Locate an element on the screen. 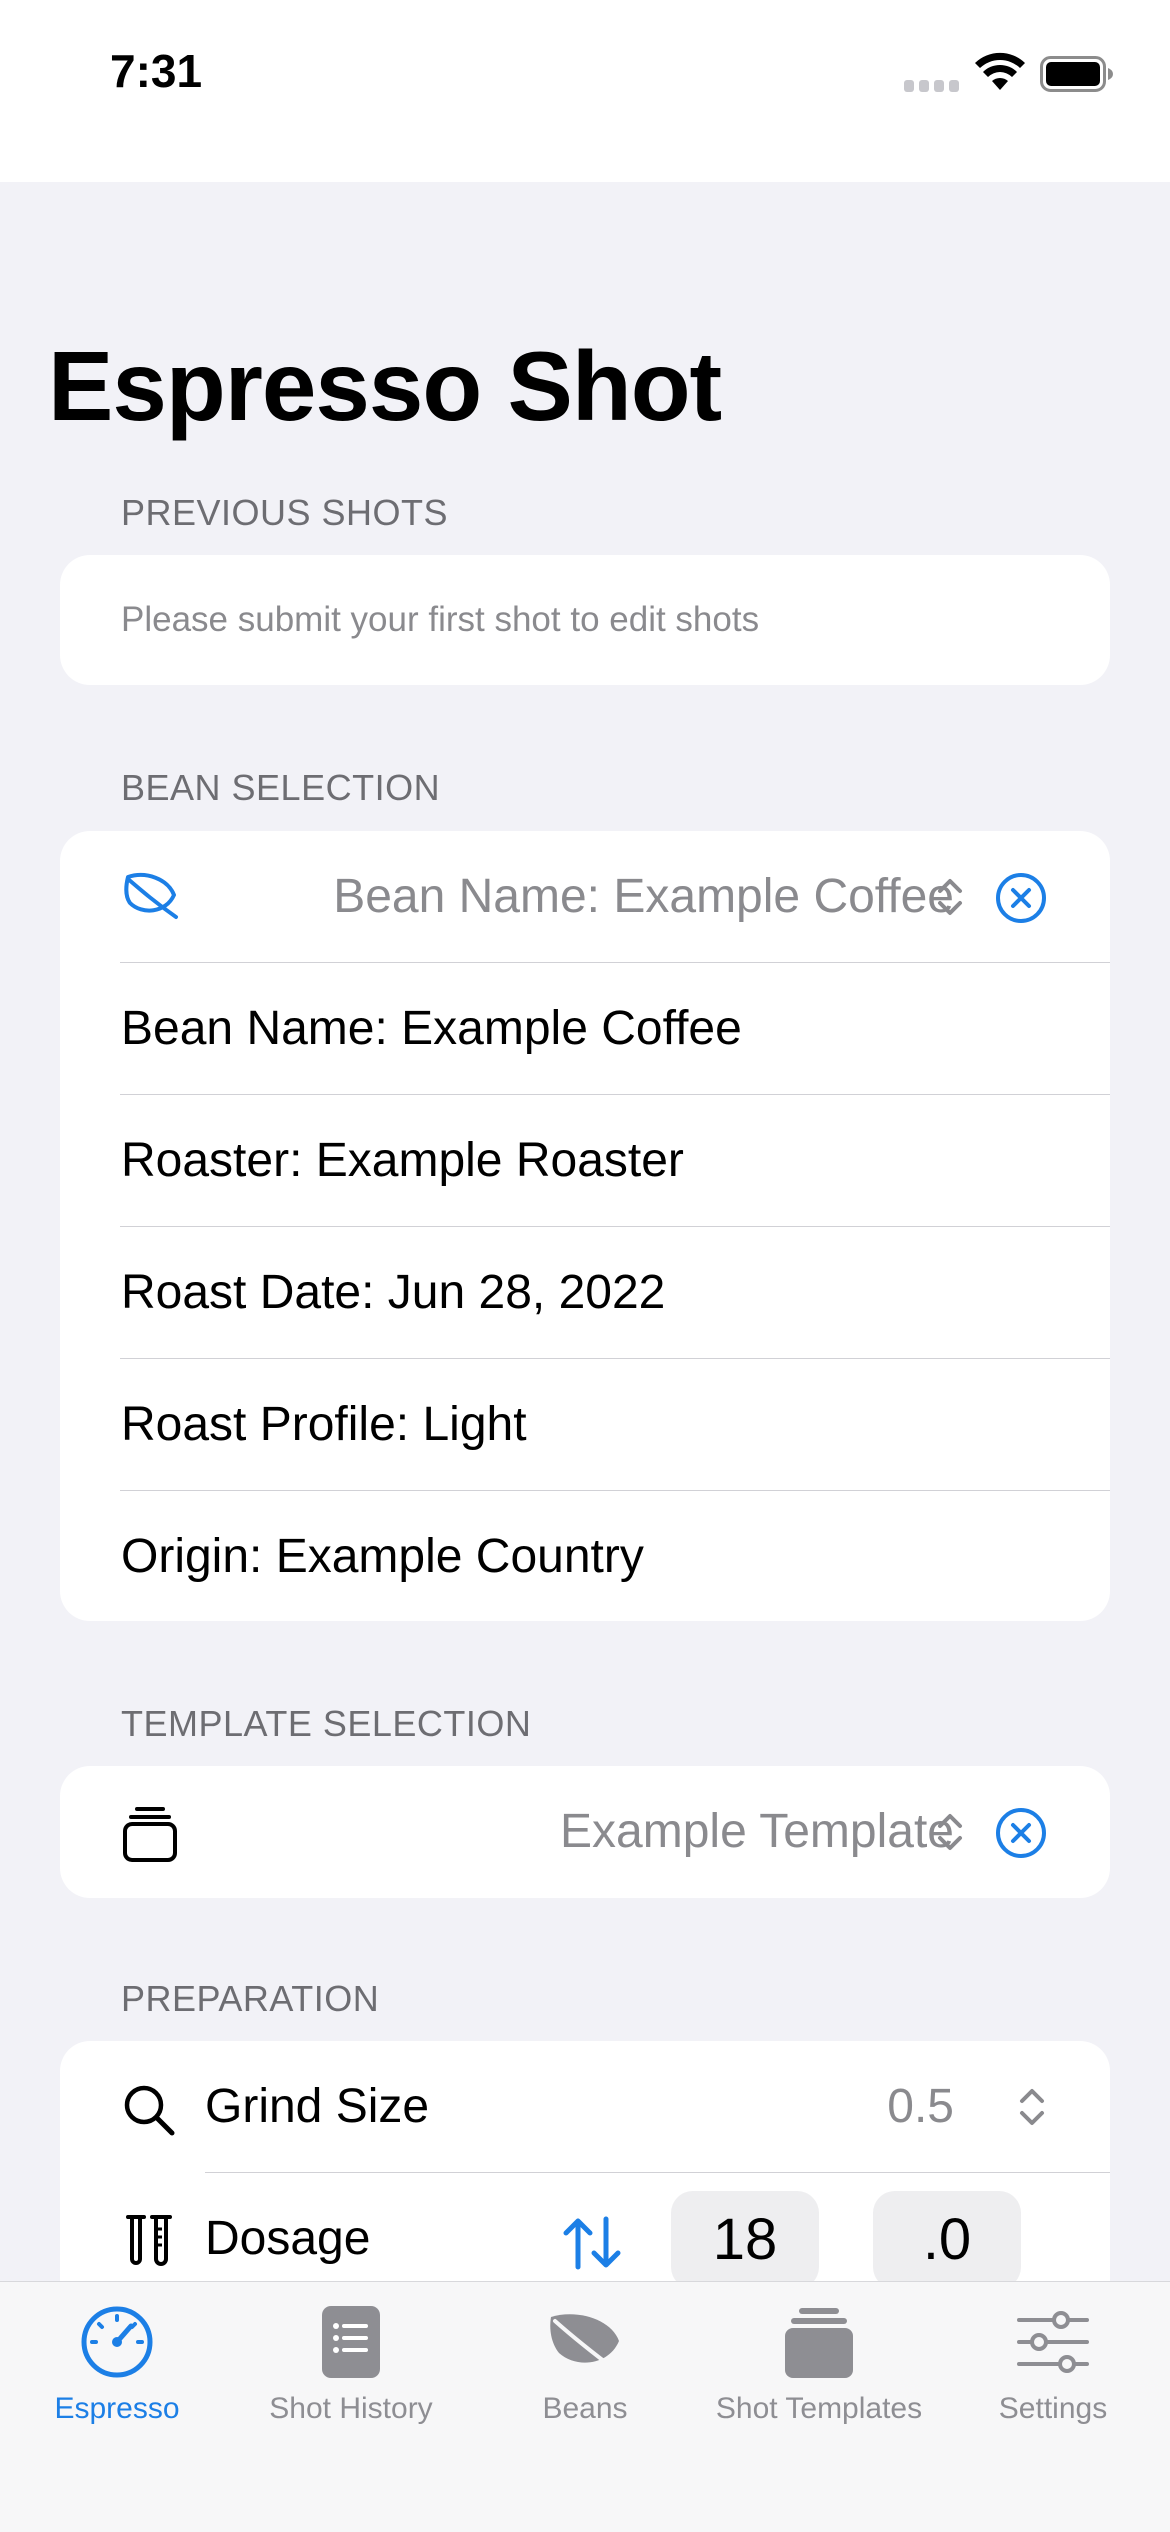  list-icon is located at coordinates (351, 2342).